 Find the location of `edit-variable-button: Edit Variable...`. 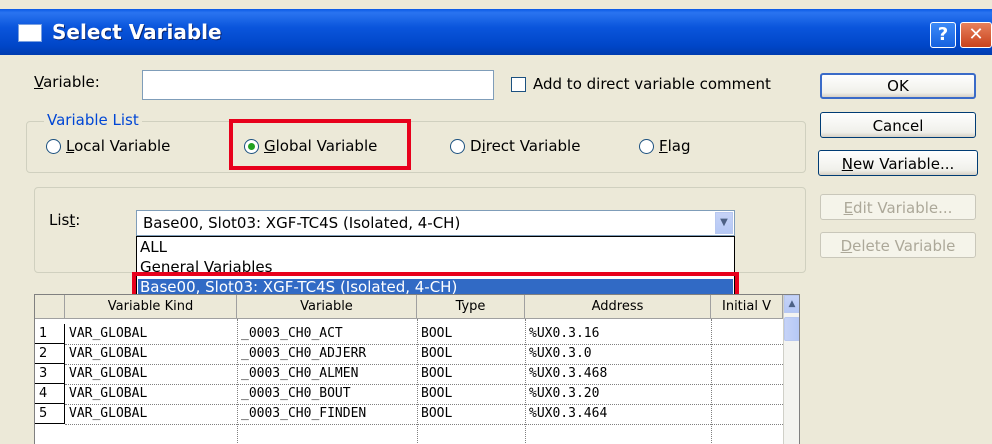

edit-variable-button: Edit Variable... is located at coordinates (898, 207).